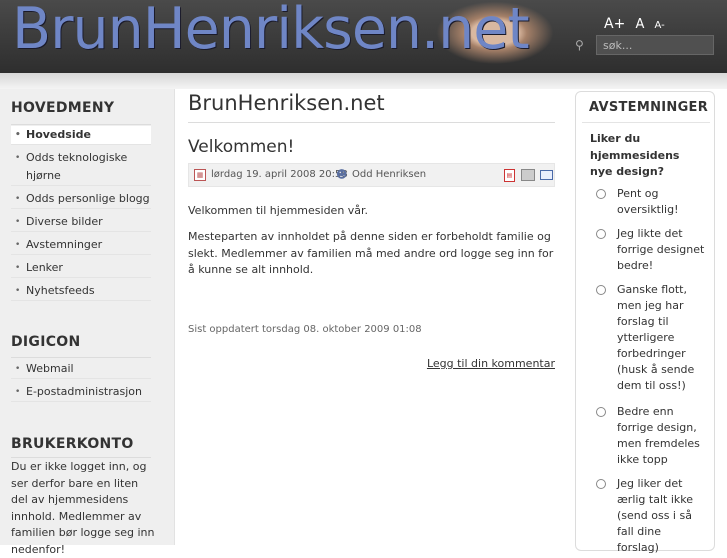 This screenshot has width=727, height=558. I want to click on poll-option: Pent og oversiktlig!, so click(651, 202).